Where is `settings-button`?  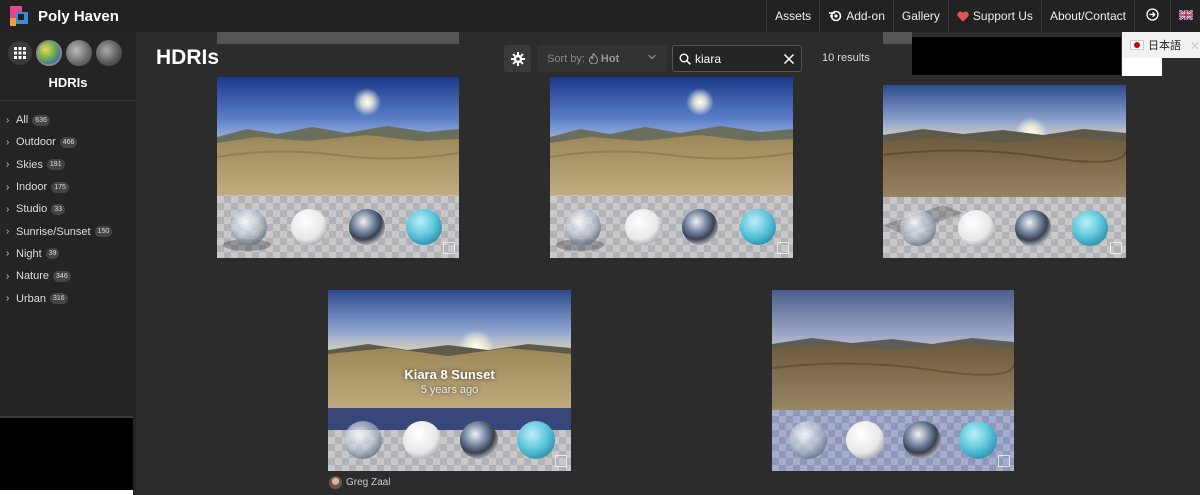
settings-button is located at coordinates (517, 58).